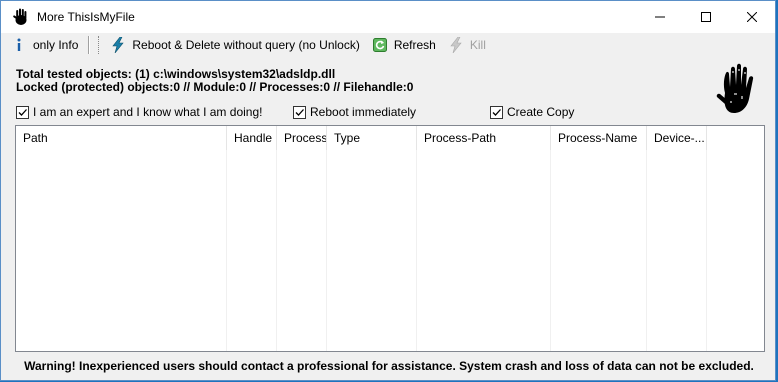 This screenshot has height=382, width=778. I want to click on toolbar-separator, so click(89, 45).